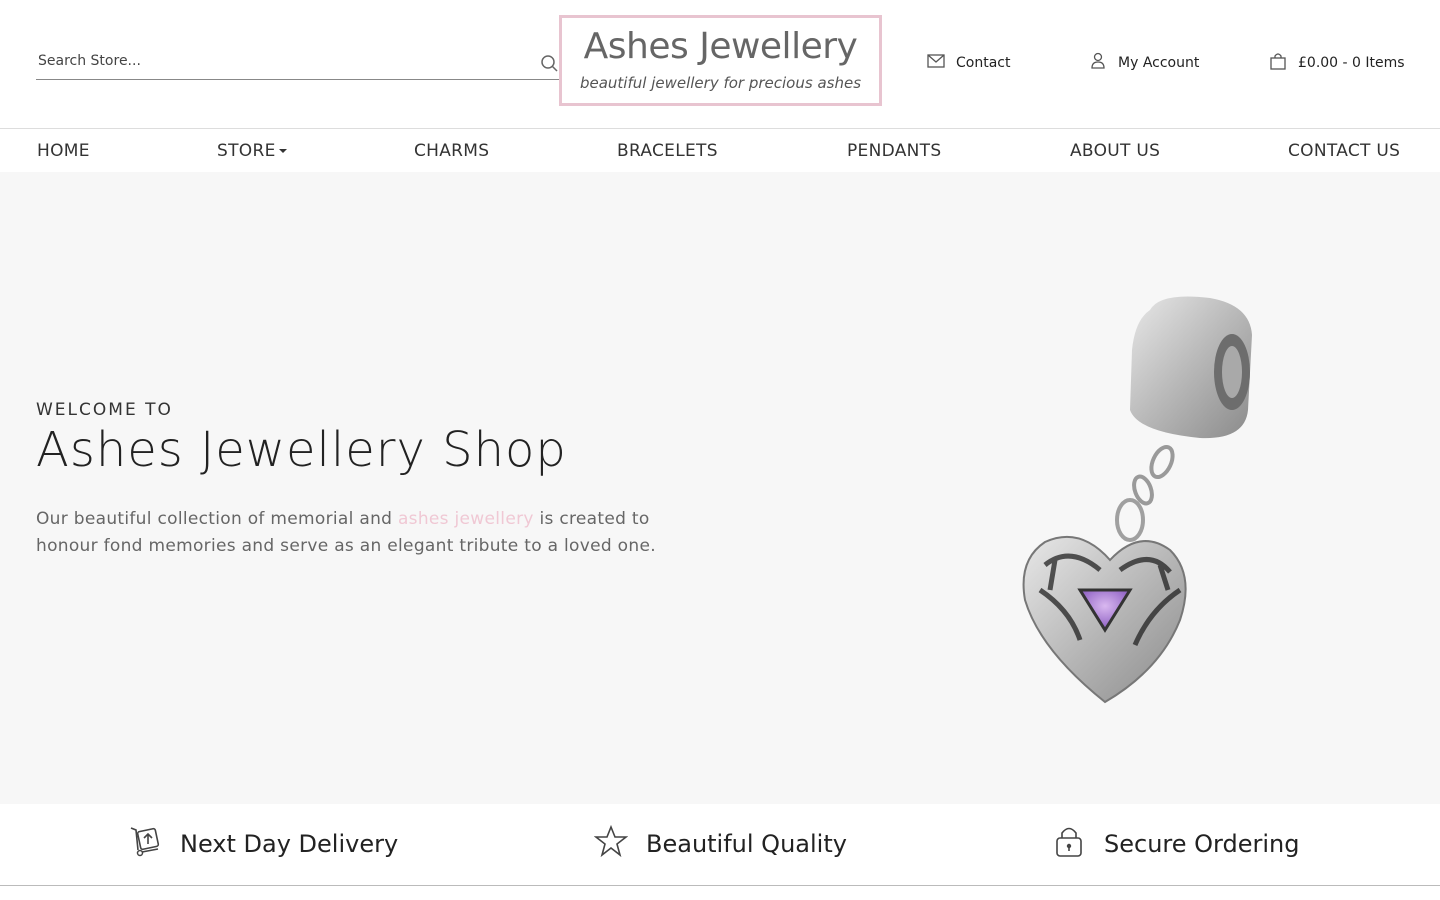  I want to click on feature-label: Secure Ordering, so click(1202, 844).